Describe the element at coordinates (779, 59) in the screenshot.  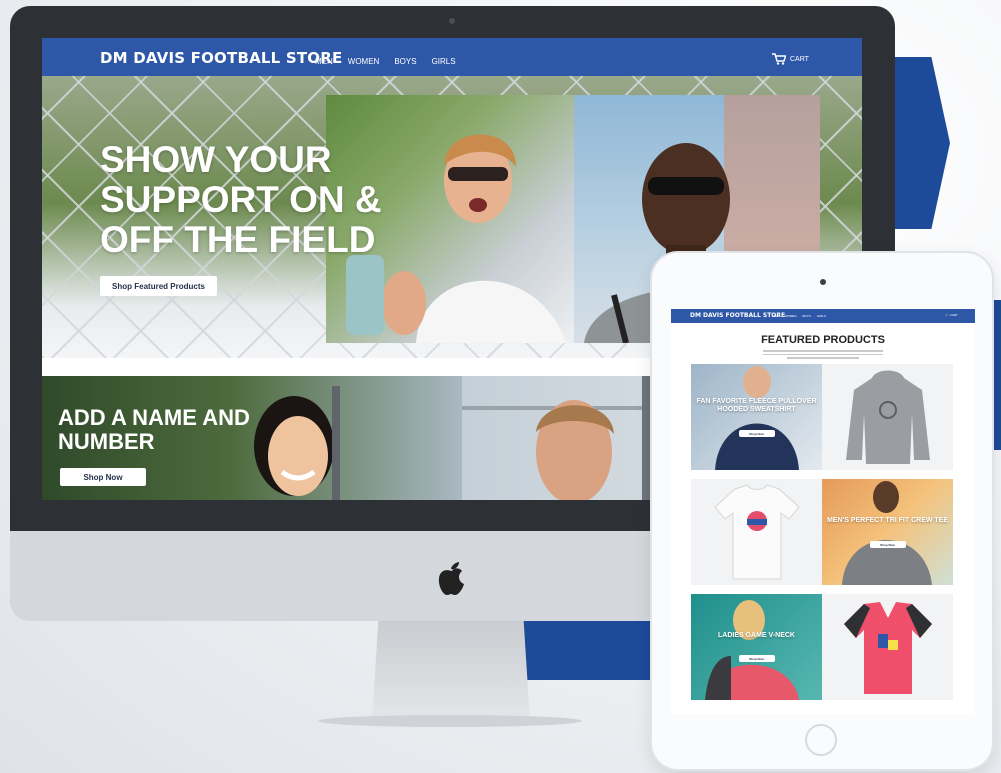
I see `cart-icon` at that location.